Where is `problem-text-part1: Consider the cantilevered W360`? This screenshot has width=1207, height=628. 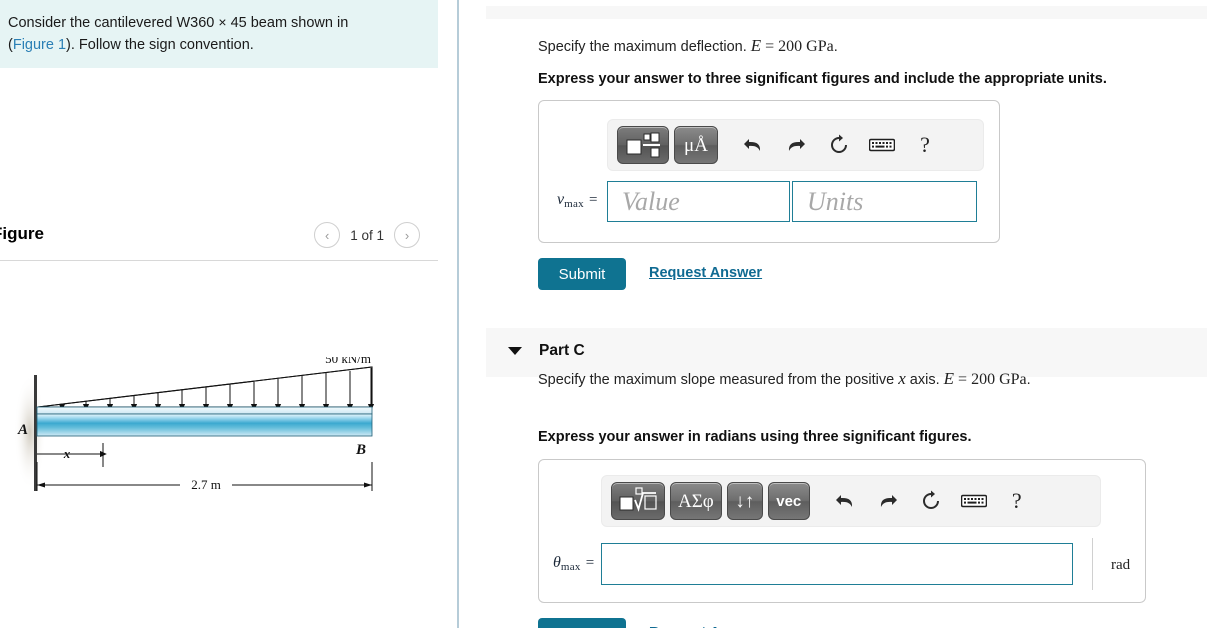 problem-text-part1: Consider the cantilevered W360 is located at coordinates (113, 23).